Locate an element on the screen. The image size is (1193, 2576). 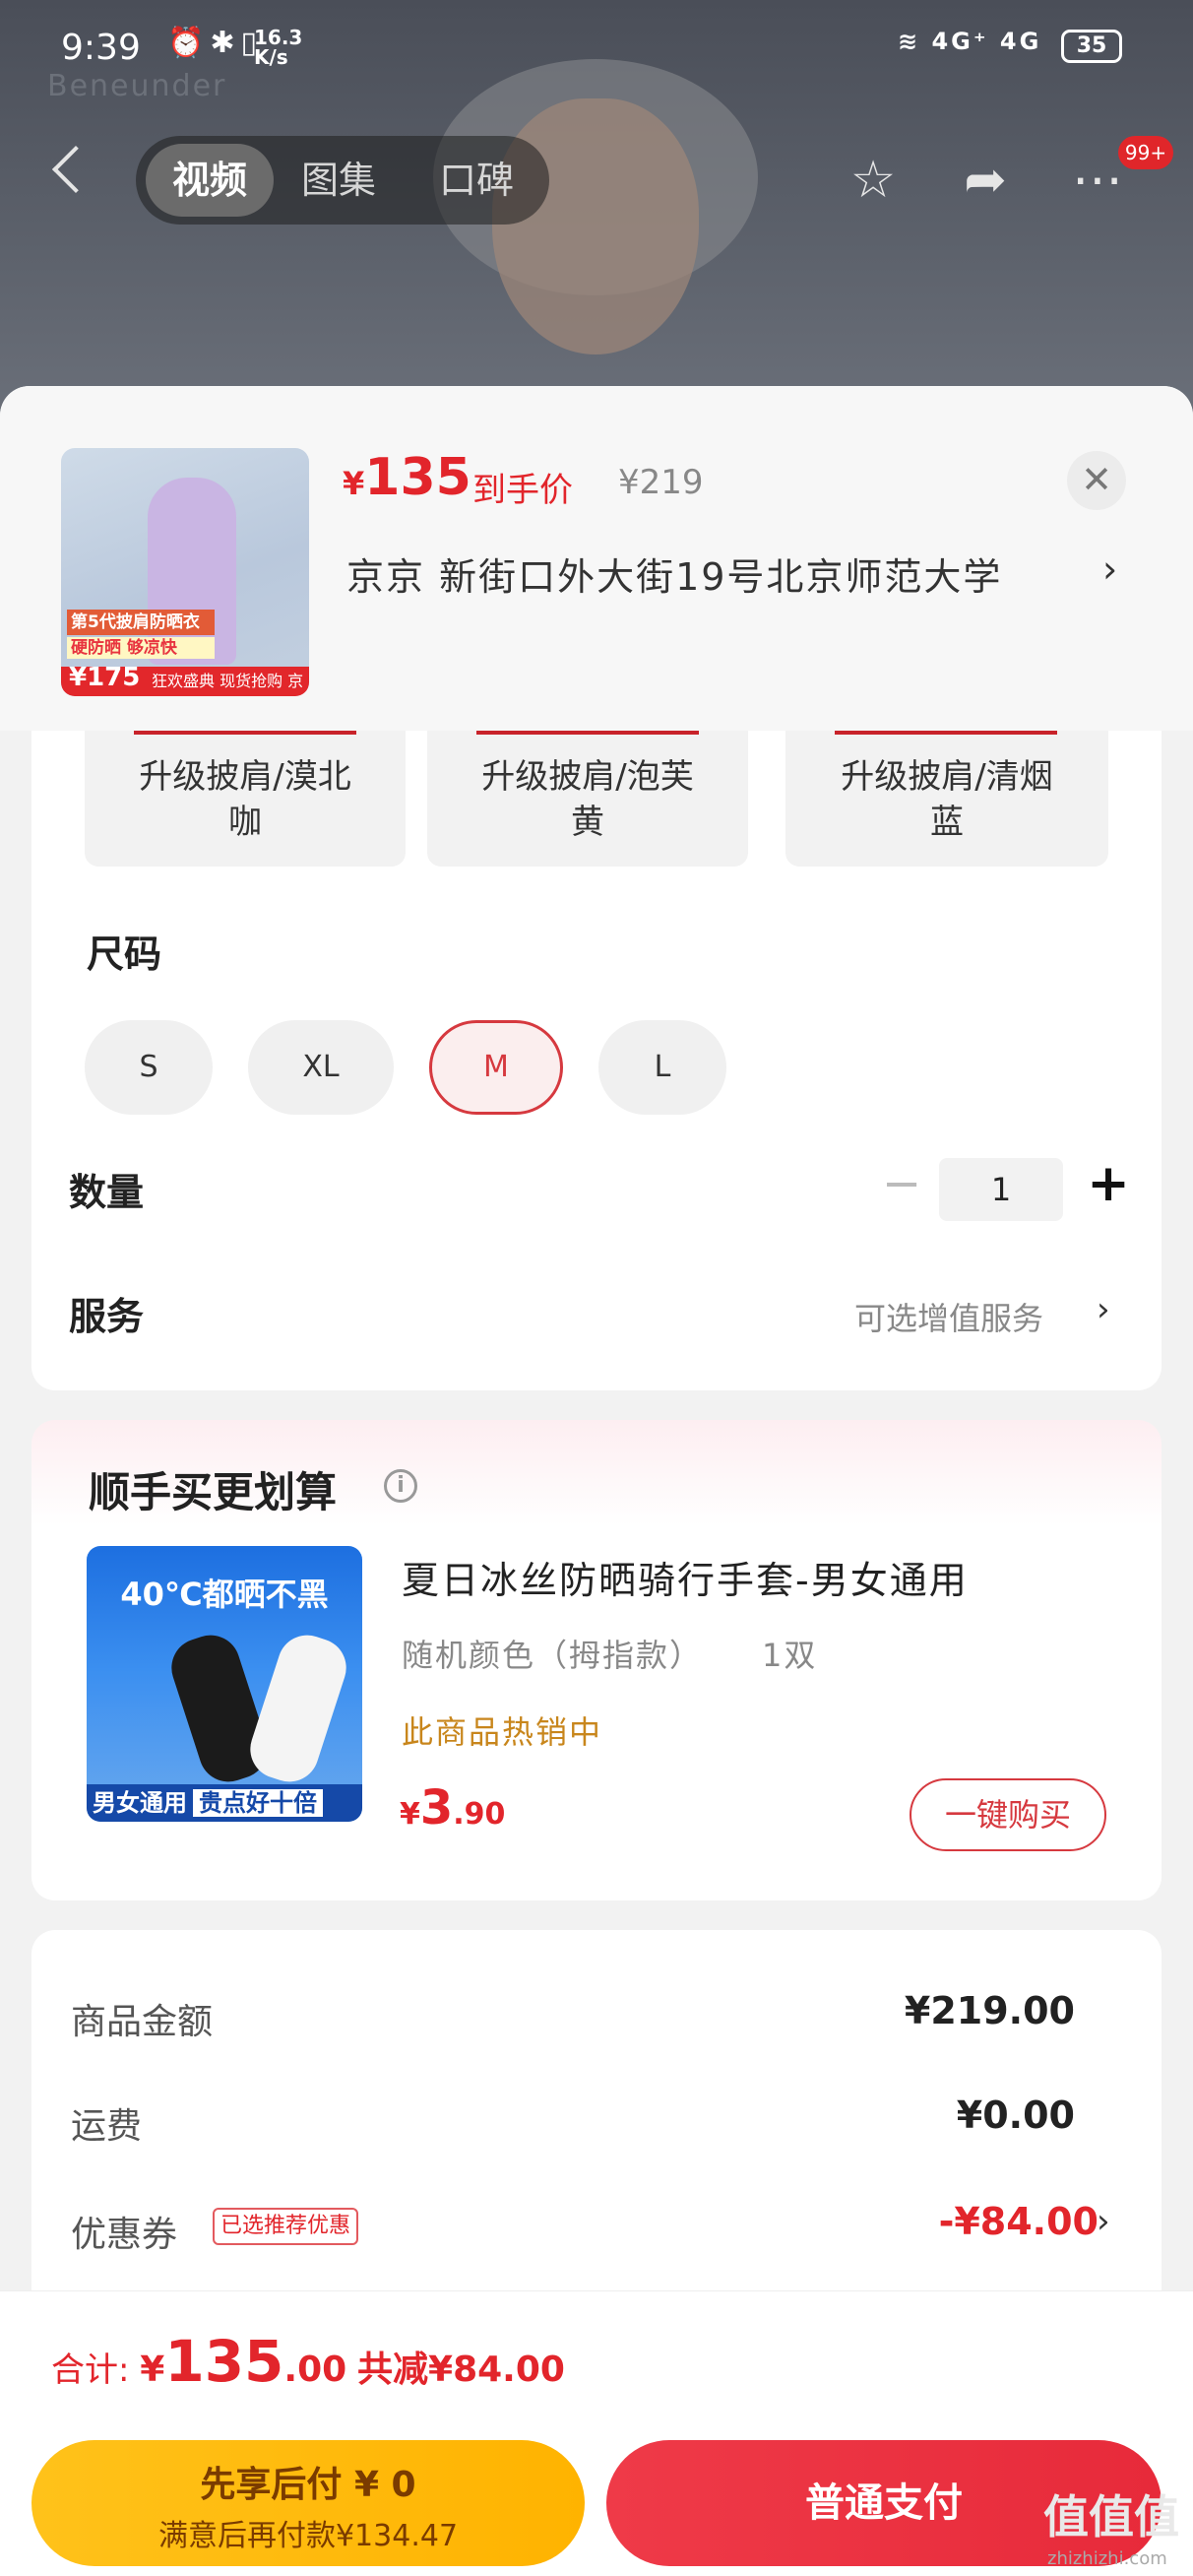
goods-amount-value: ¥219.00 is located at coordinates (989, 2010).